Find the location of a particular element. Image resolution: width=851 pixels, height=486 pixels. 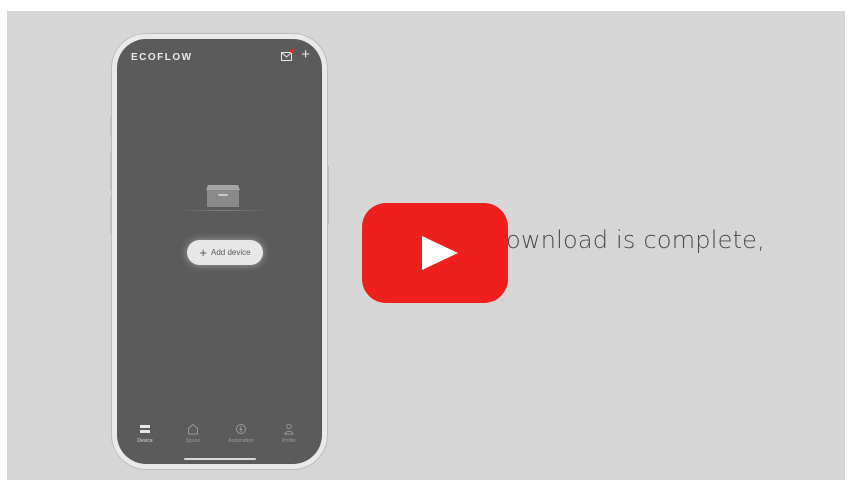

nav-item-profile: Profile is located at coordinates (289, 433).